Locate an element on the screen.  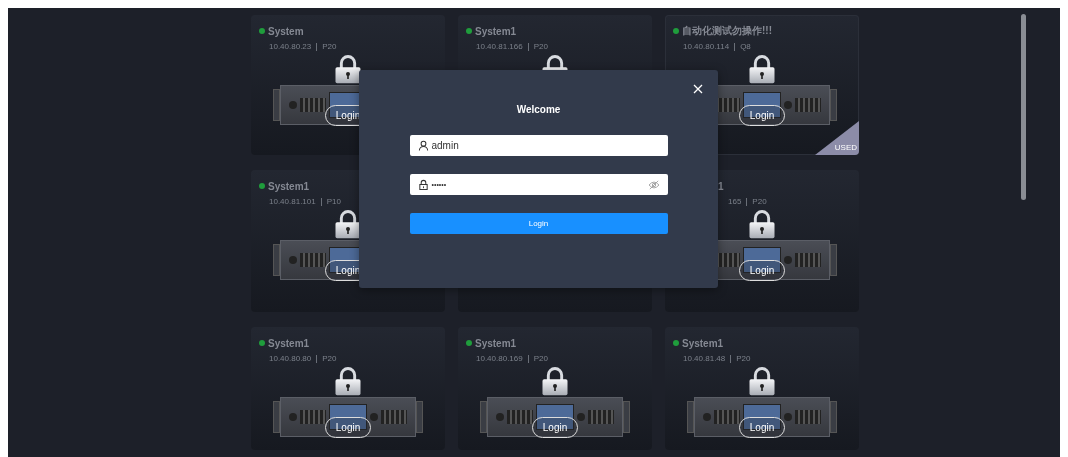
ip-address: 10.40.80.169 is located at coordinates (499, 358).